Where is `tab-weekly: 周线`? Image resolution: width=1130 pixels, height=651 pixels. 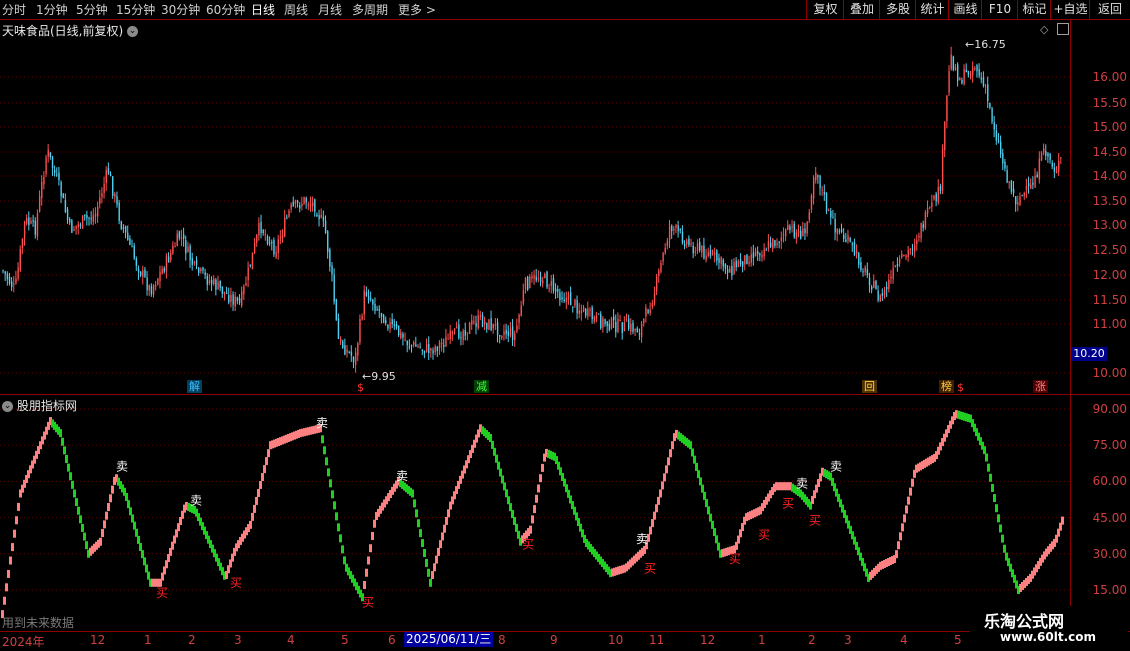 tab-weekly: 周线 is located at coordinates (296, 10).